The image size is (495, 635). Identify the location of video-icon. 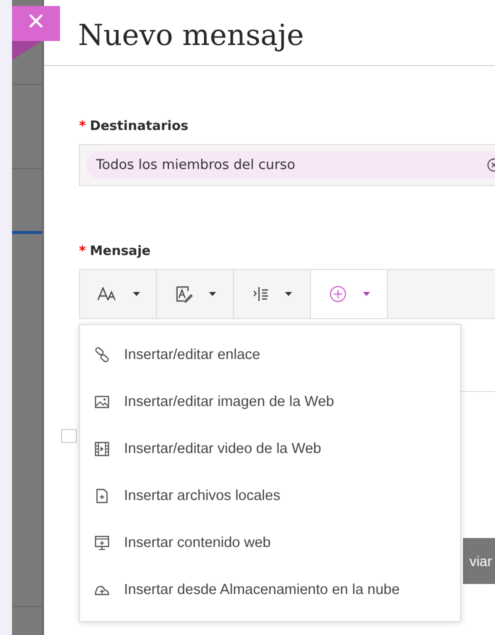
(102, 448).